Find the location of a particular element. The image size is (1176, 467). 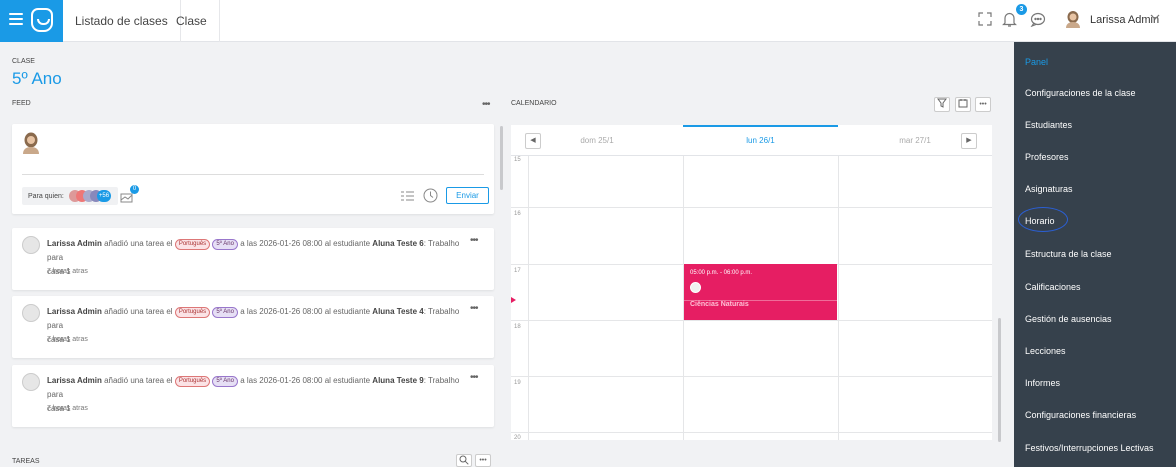

checklist-icon is located at coordinates (407, 199).